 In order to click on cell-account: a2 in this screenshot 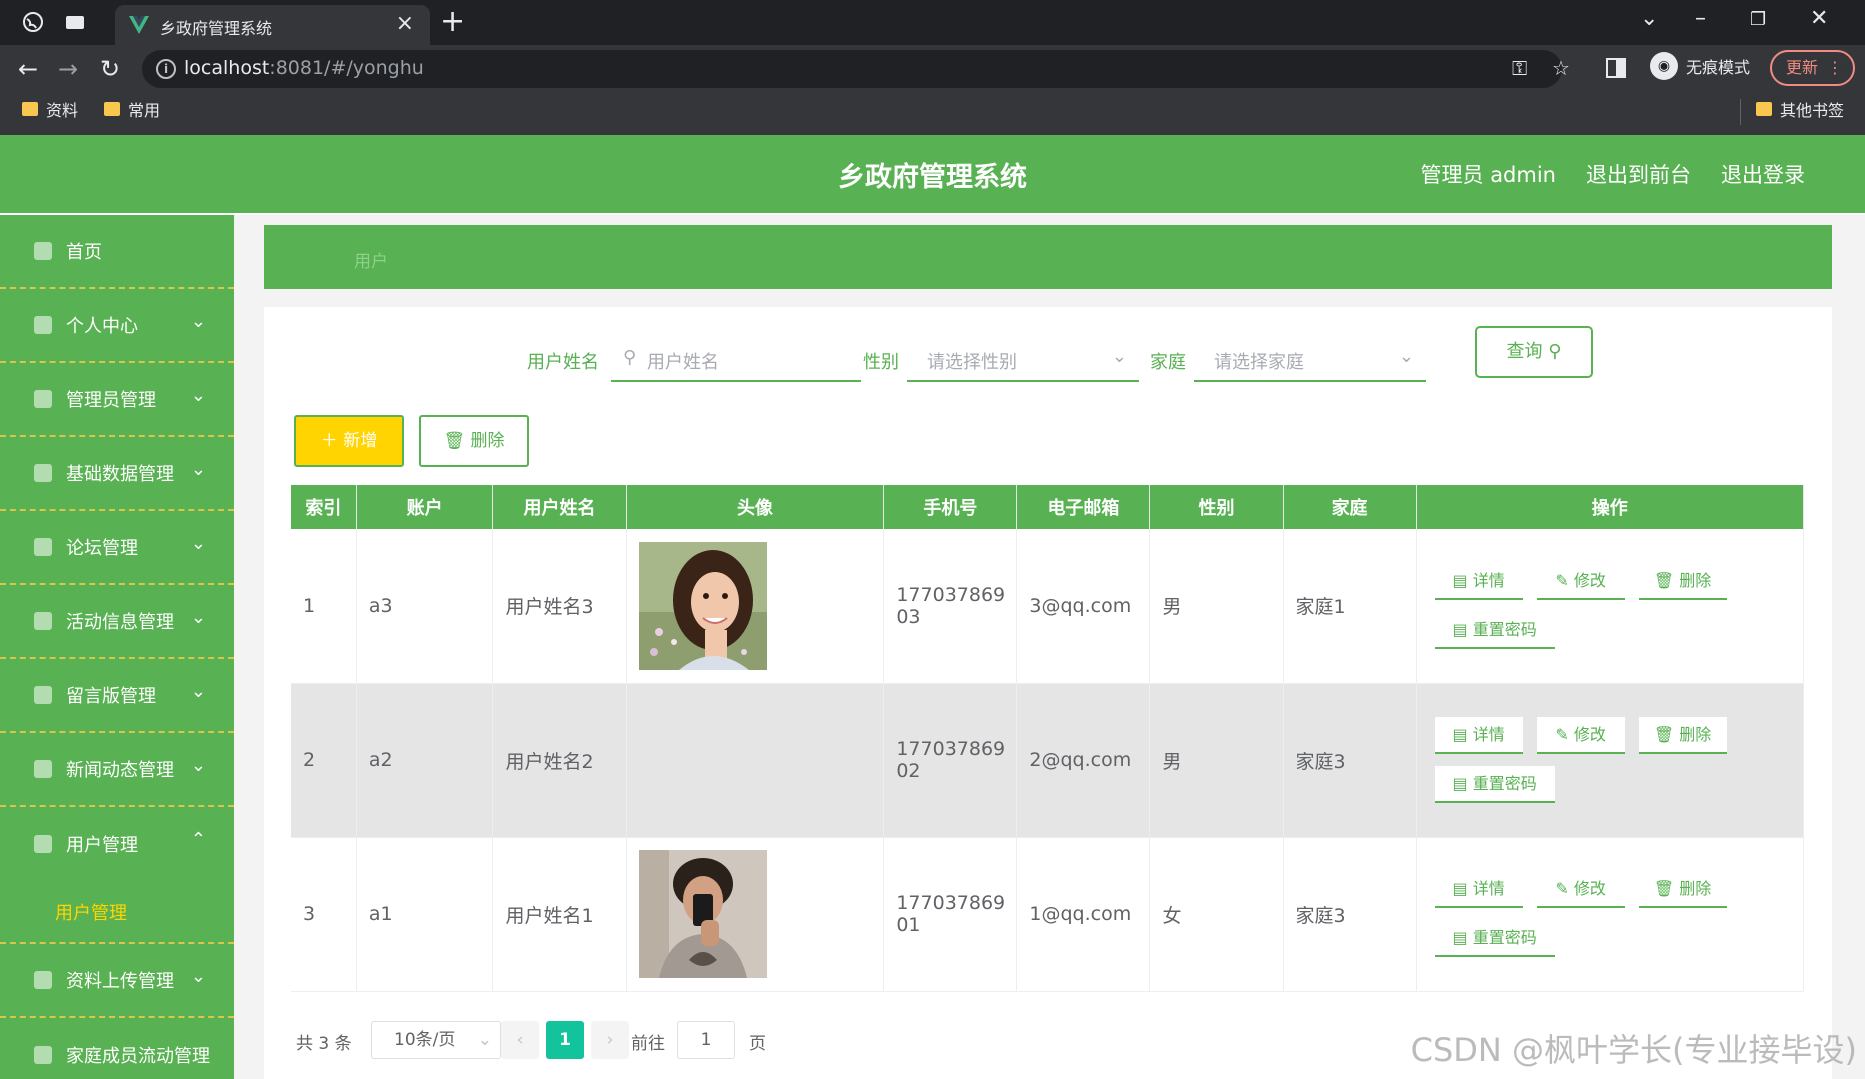, I will do `click(425, 760)`.